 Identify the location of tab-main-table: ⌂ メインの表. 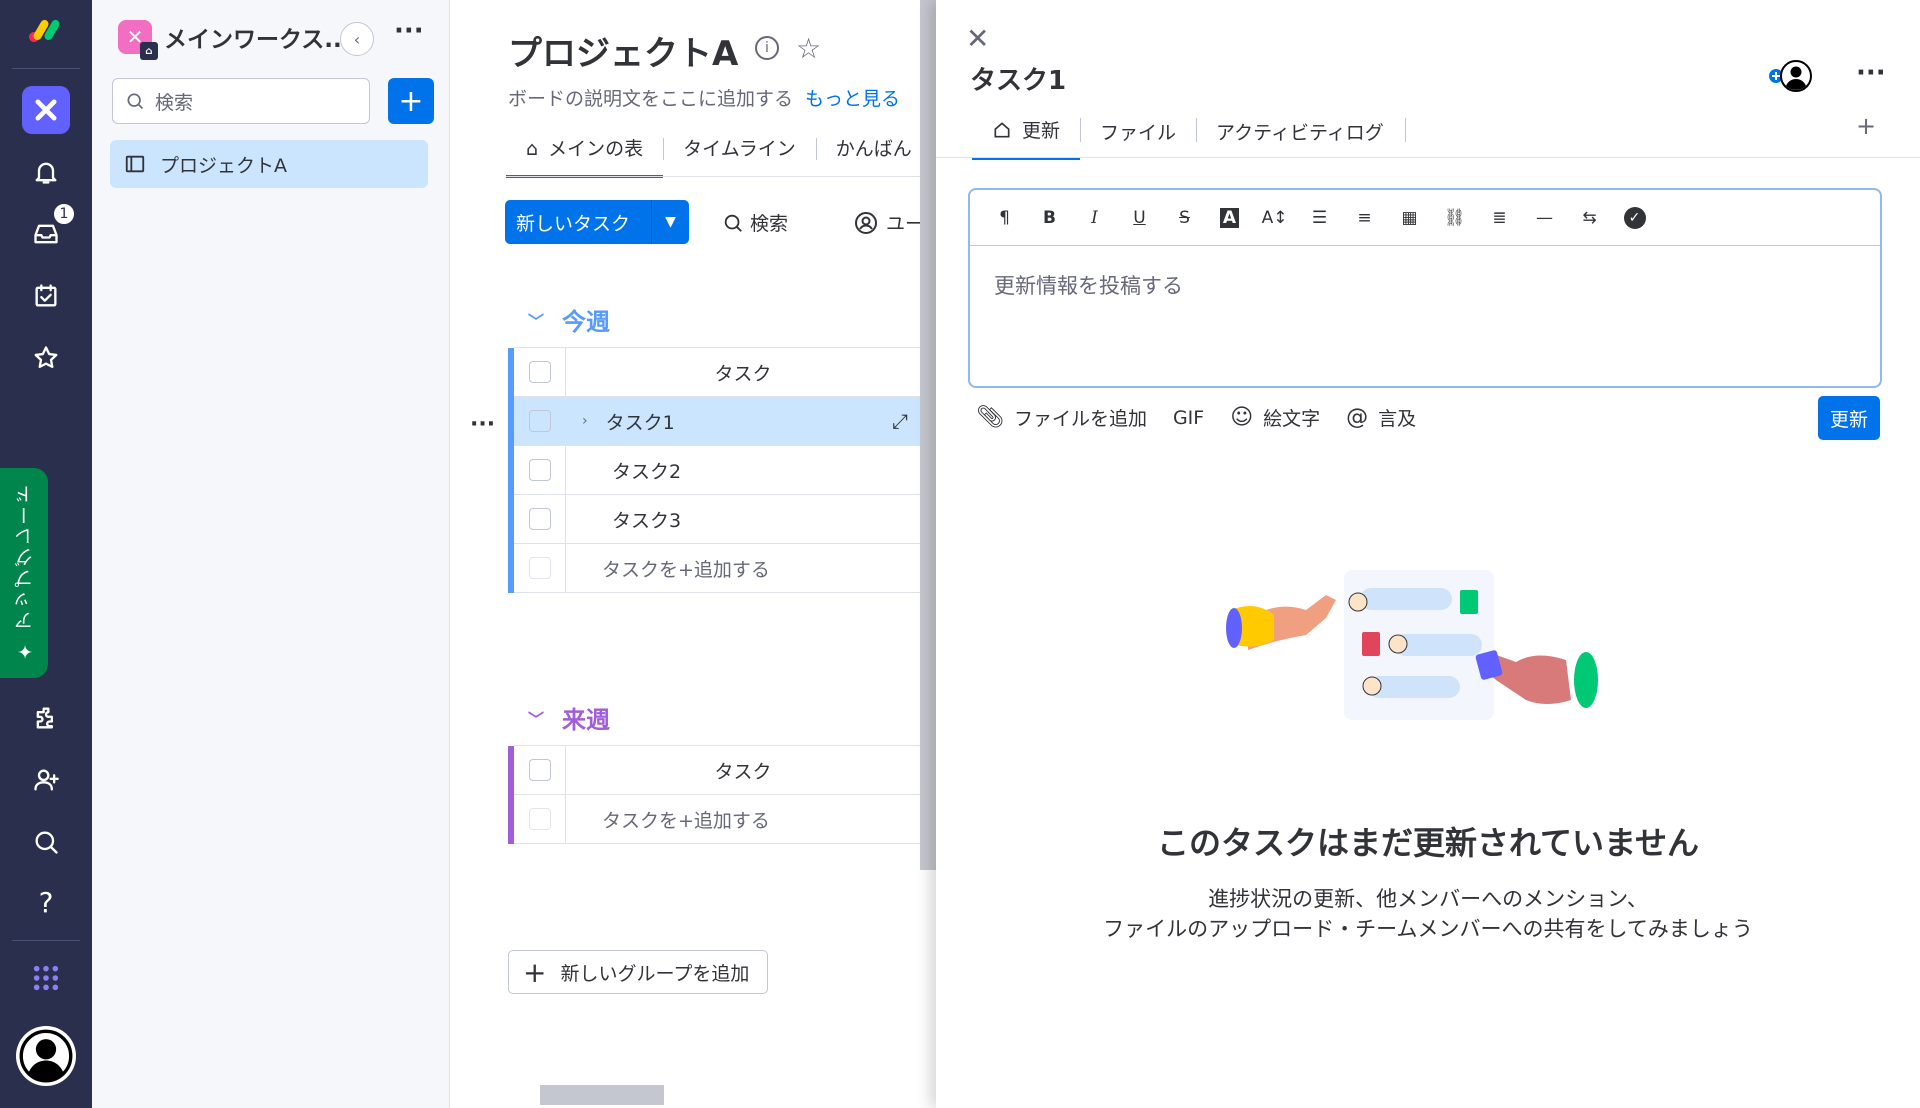
(585, 153).